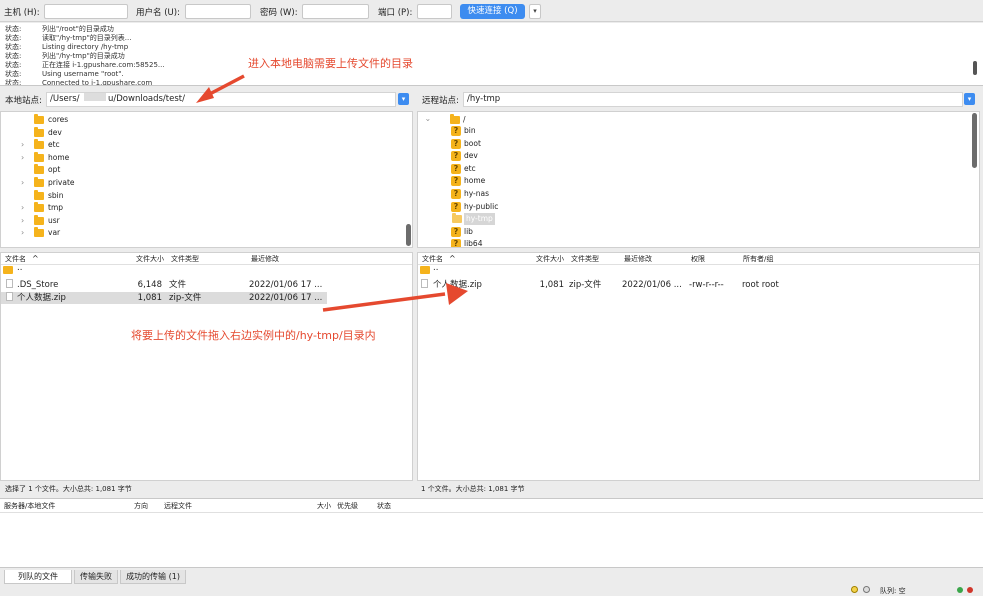  I want to click on arrow-to-local-path-icon, so click(220, 88).